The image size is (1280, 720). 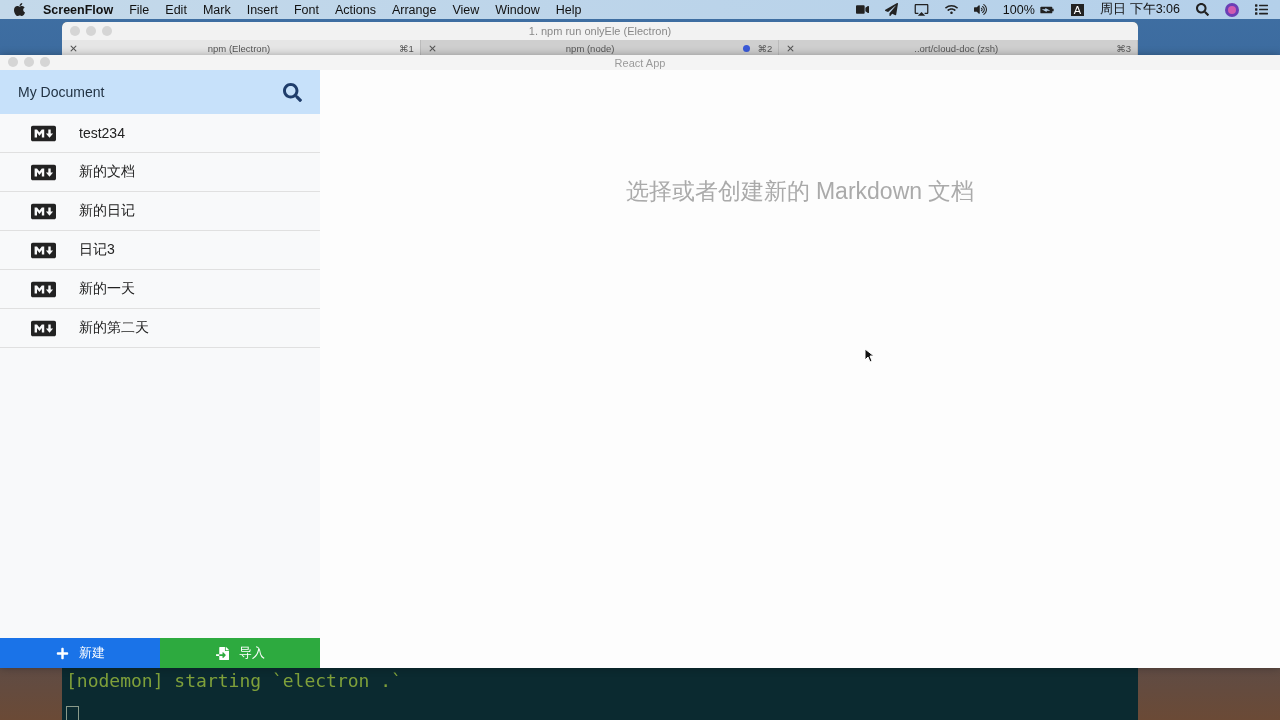 What do you see at coordinates (869, 355) in the screenshot?
I see `mouse-pointer-icon` at bounding box center [869, 355].